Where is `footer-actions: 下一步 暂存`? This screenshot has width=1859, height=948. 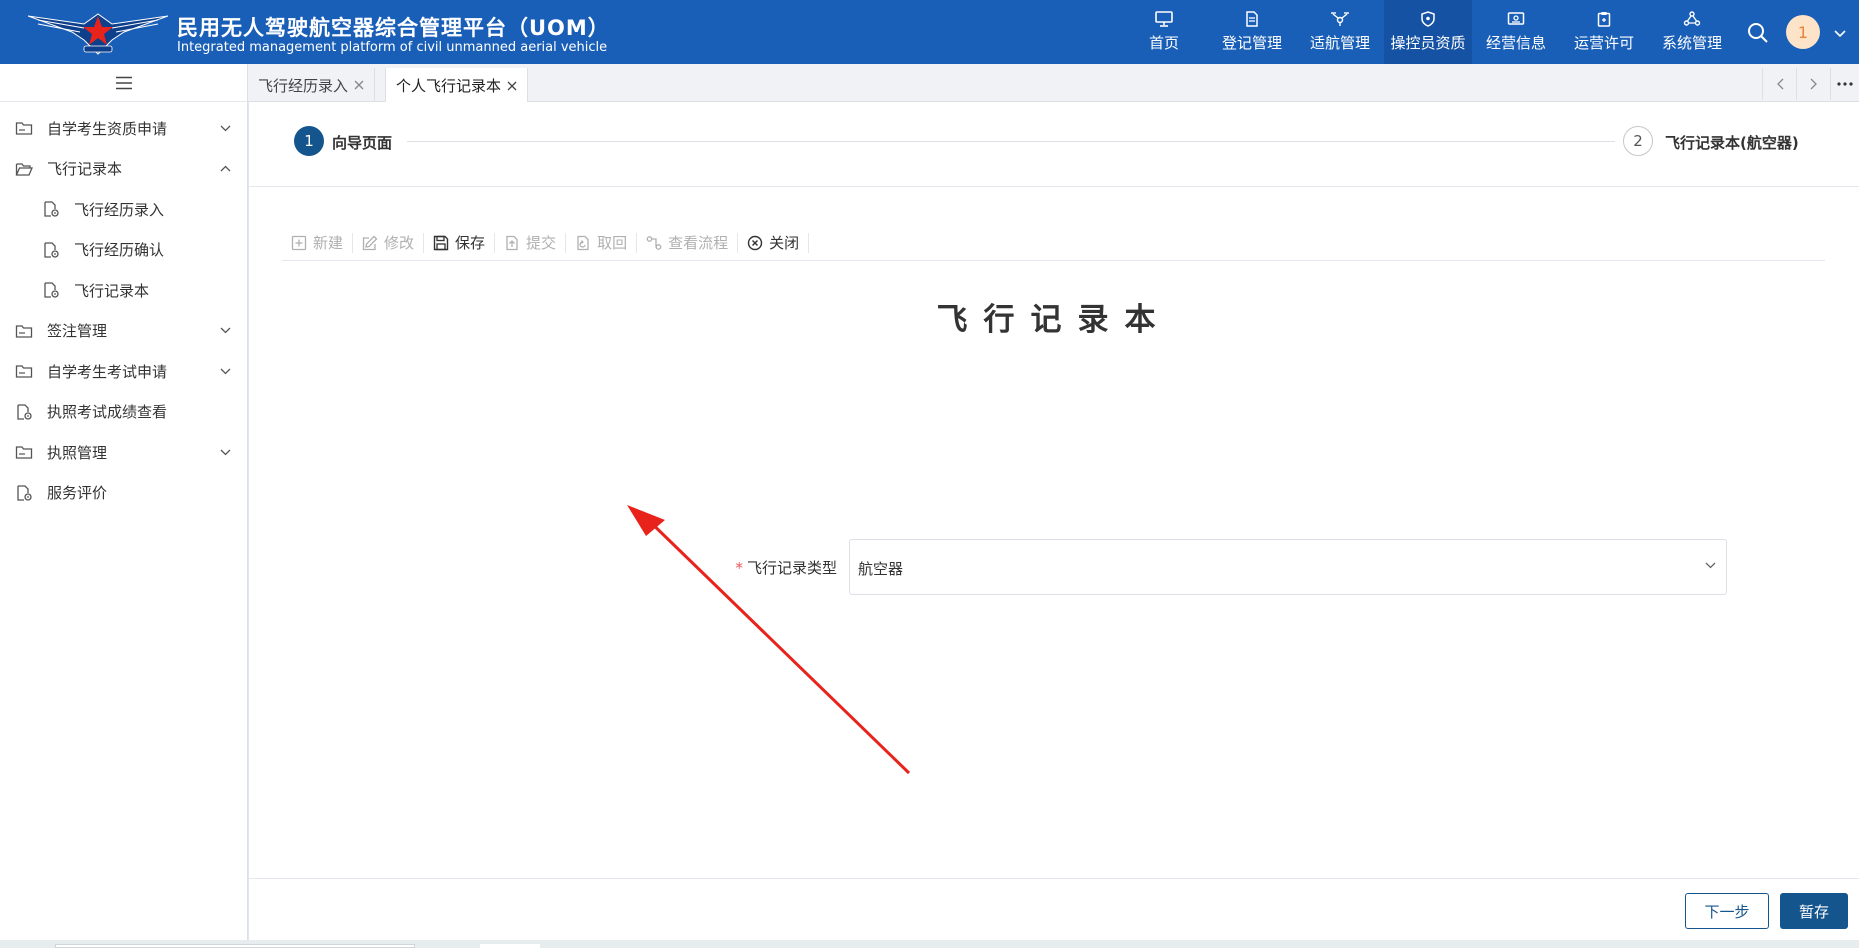 footer-actions: 下一步 暂存 is located at coordinates (1054, 909).